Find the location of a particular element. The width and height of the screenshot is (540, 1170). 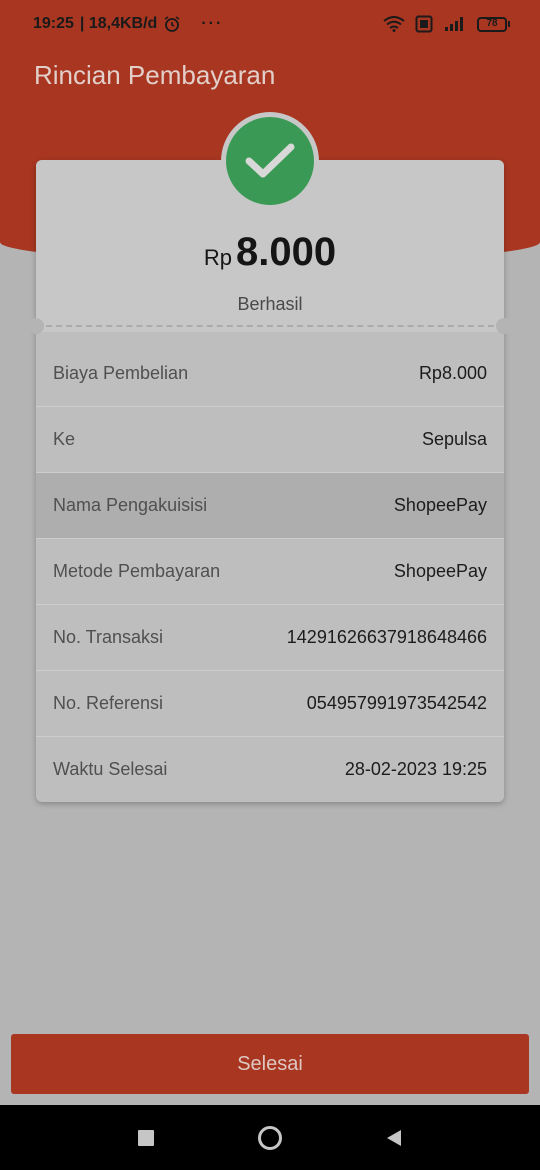

circle-icon is located at coordinates (270, 1137).